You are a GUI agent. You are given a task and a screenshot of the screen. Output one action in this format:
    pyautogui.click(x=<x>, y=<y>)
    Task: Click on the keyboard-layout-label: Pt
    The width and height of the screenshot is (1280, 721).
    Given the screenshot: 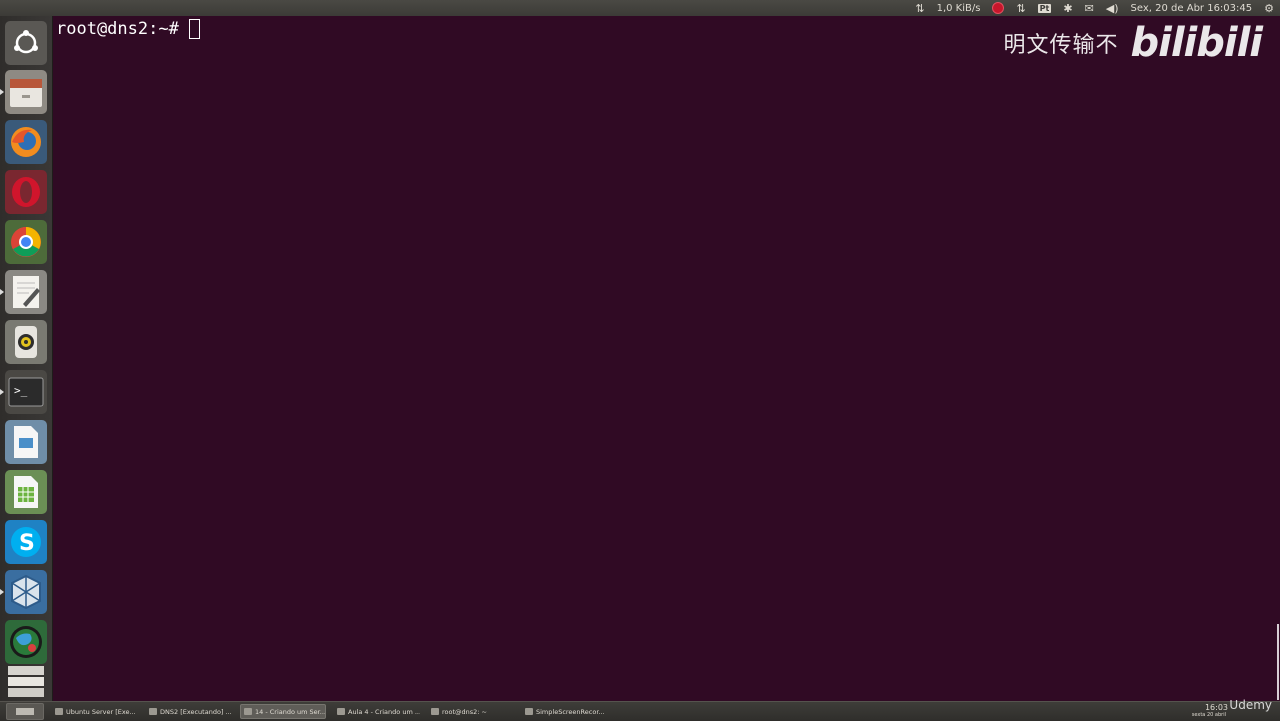 What is the action you would take?
    pyautogui.click(x=1044, y=8)
    